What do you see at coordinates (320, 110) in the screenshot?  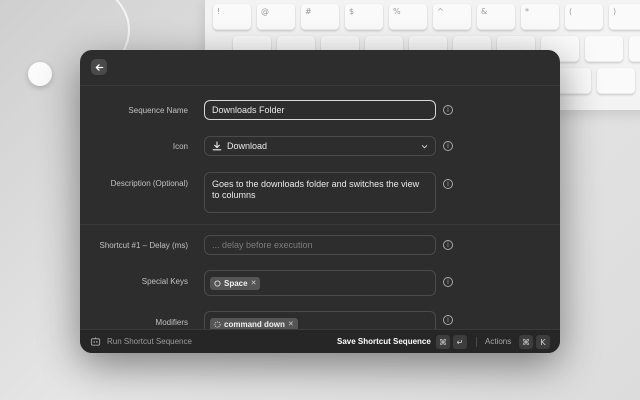 I see `sequence-name-input: Downloads Folder` at bounding box center [320, 110].